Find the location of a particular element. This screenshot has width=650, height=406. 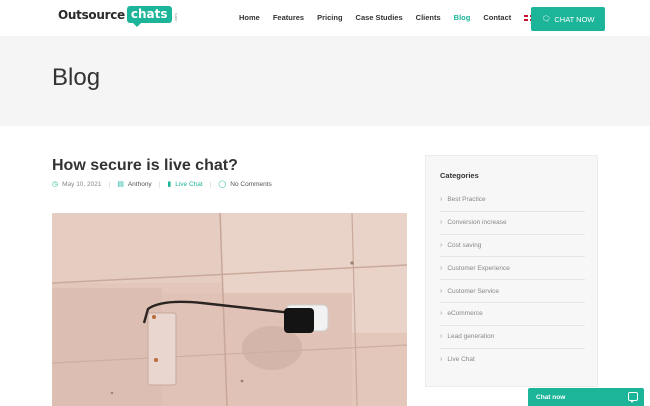

nav-item-features: Features is located at coordinates (288, 17).